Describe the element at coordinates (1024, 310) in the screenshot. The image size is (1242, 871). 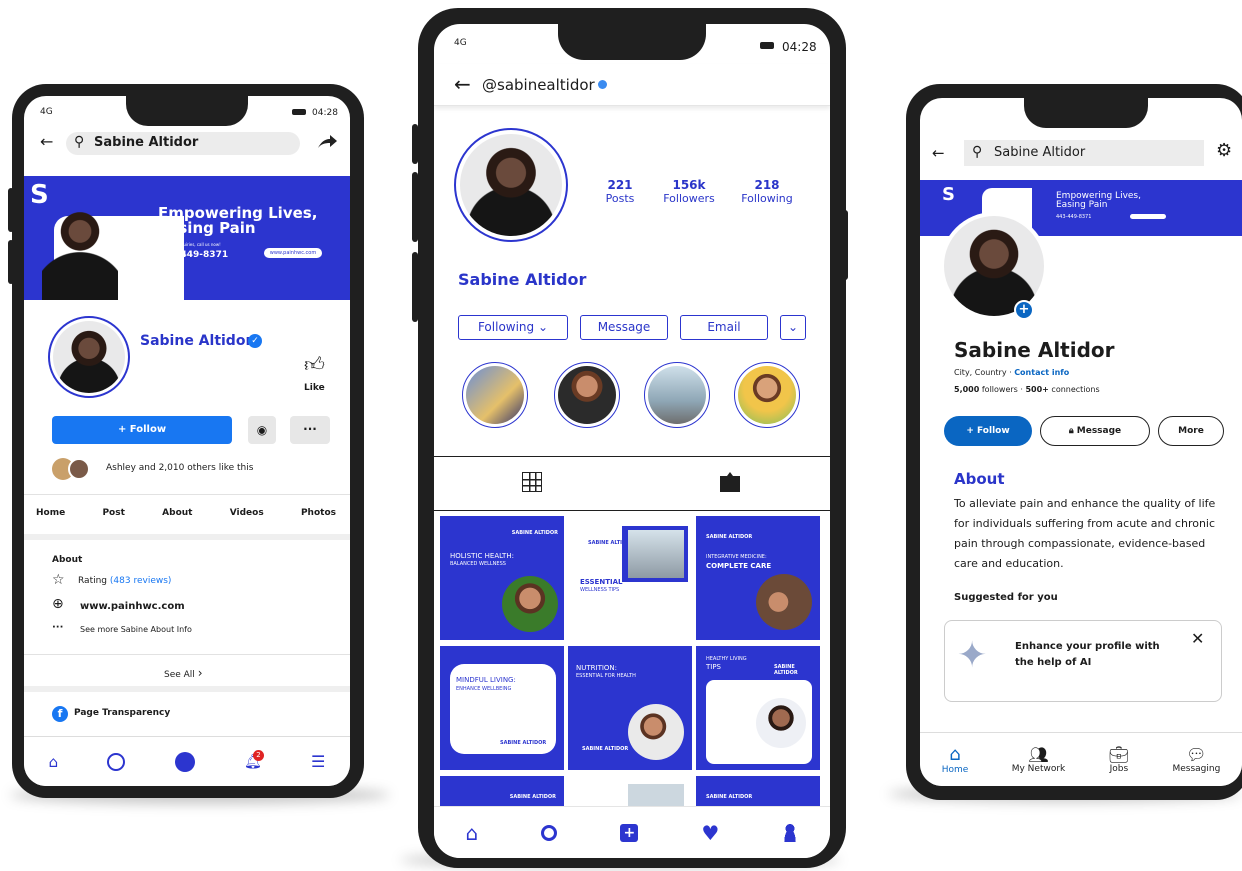
I see `add-photo-icon: +` at that location.